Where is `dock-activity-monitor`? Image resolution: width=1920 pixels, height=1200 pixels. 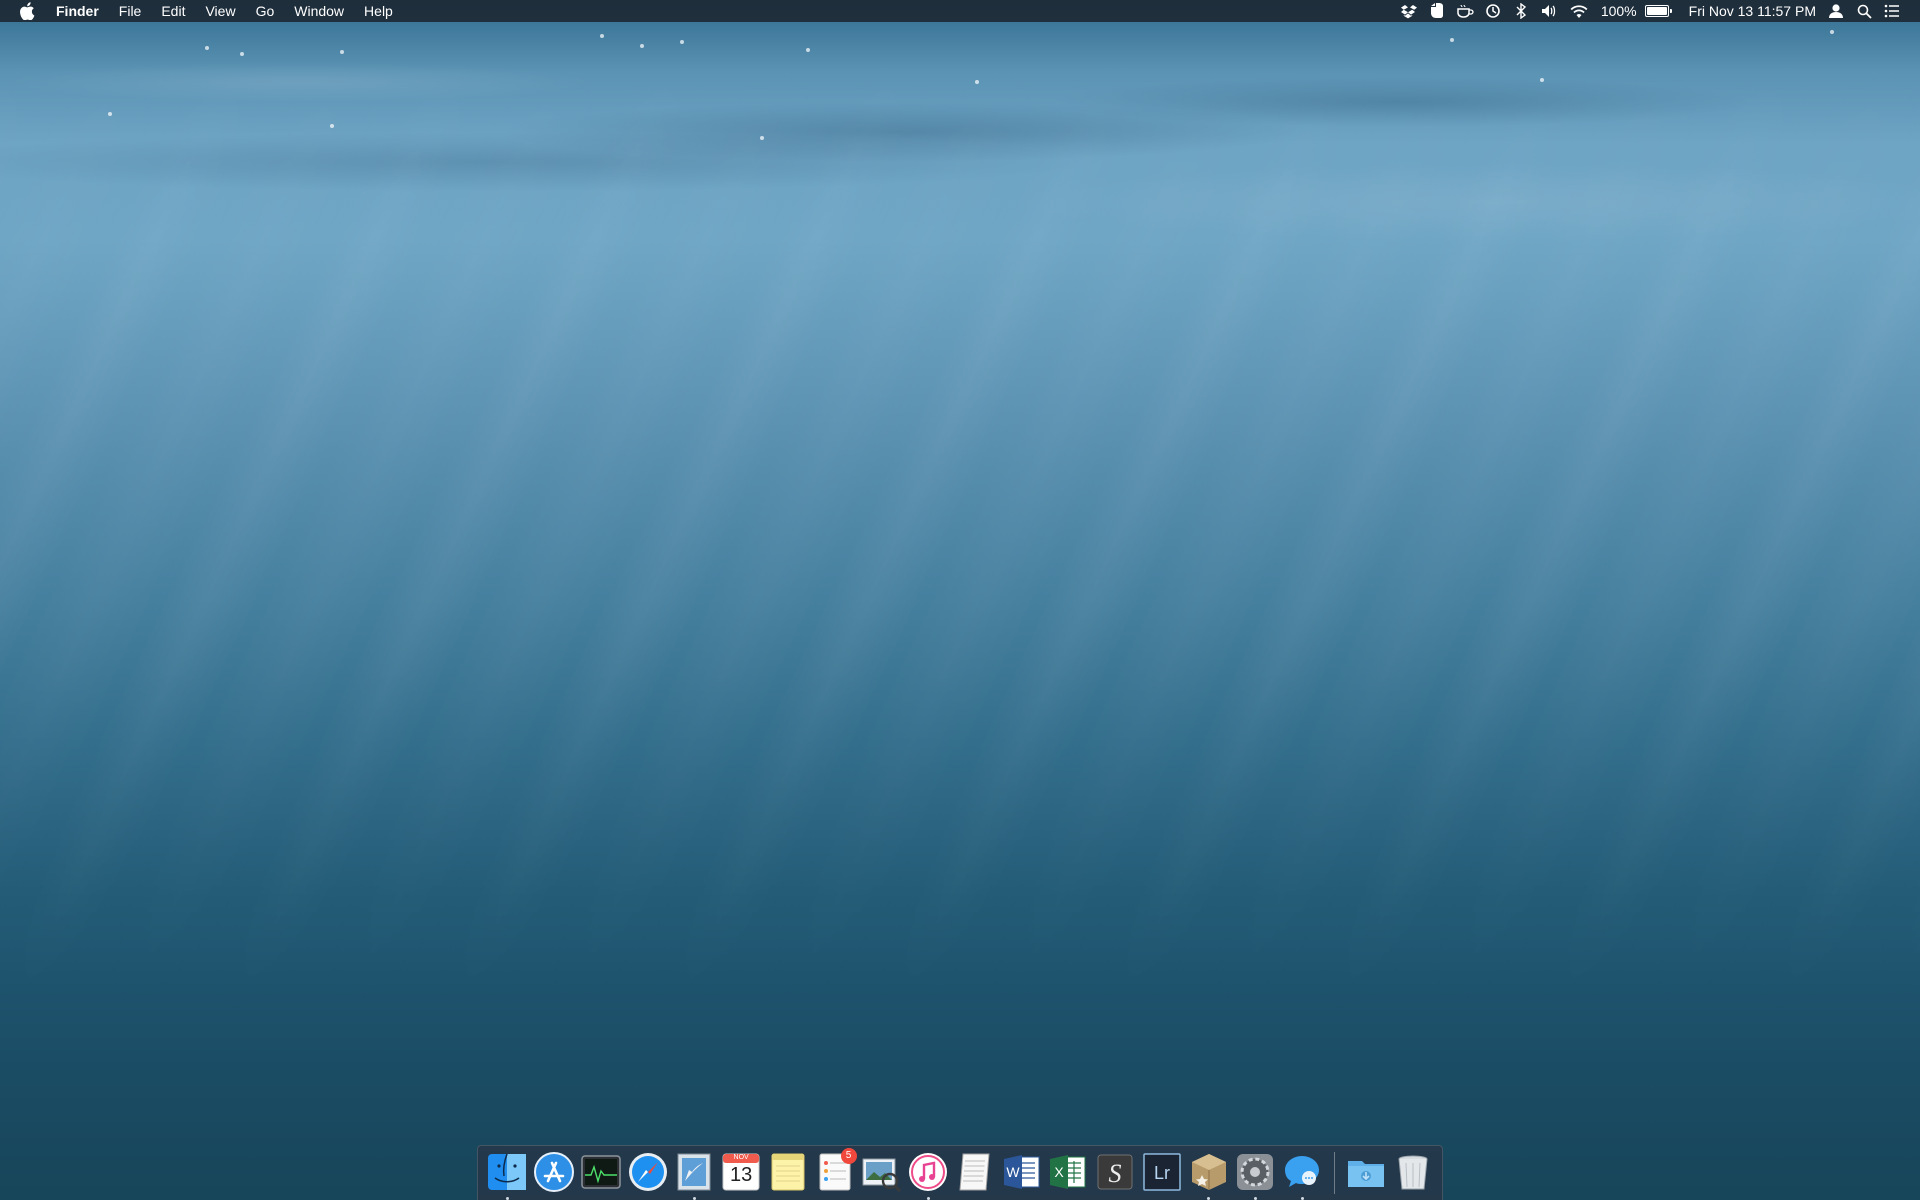
dock-activity-monitor is located at coordinates (601, 1172).